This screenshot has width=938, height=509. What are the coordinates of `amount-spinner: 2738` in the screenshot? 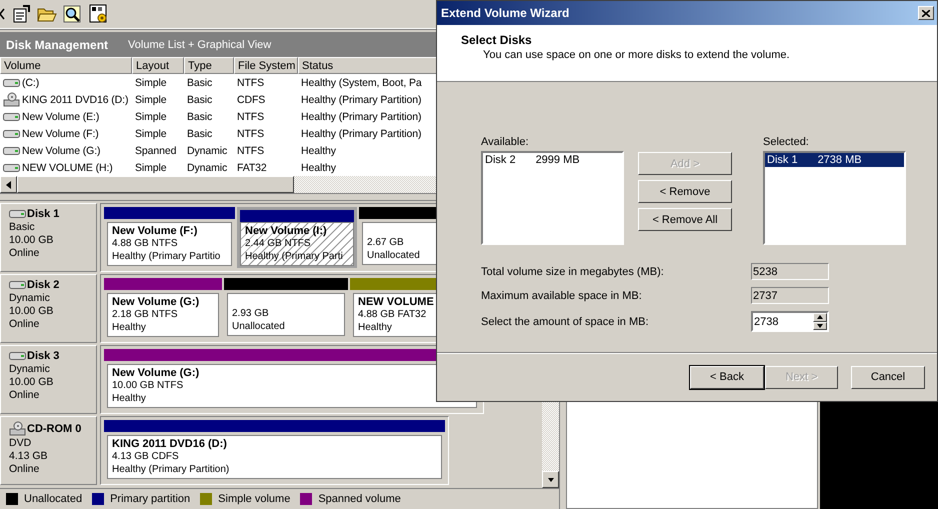 It's located at (790, 321).